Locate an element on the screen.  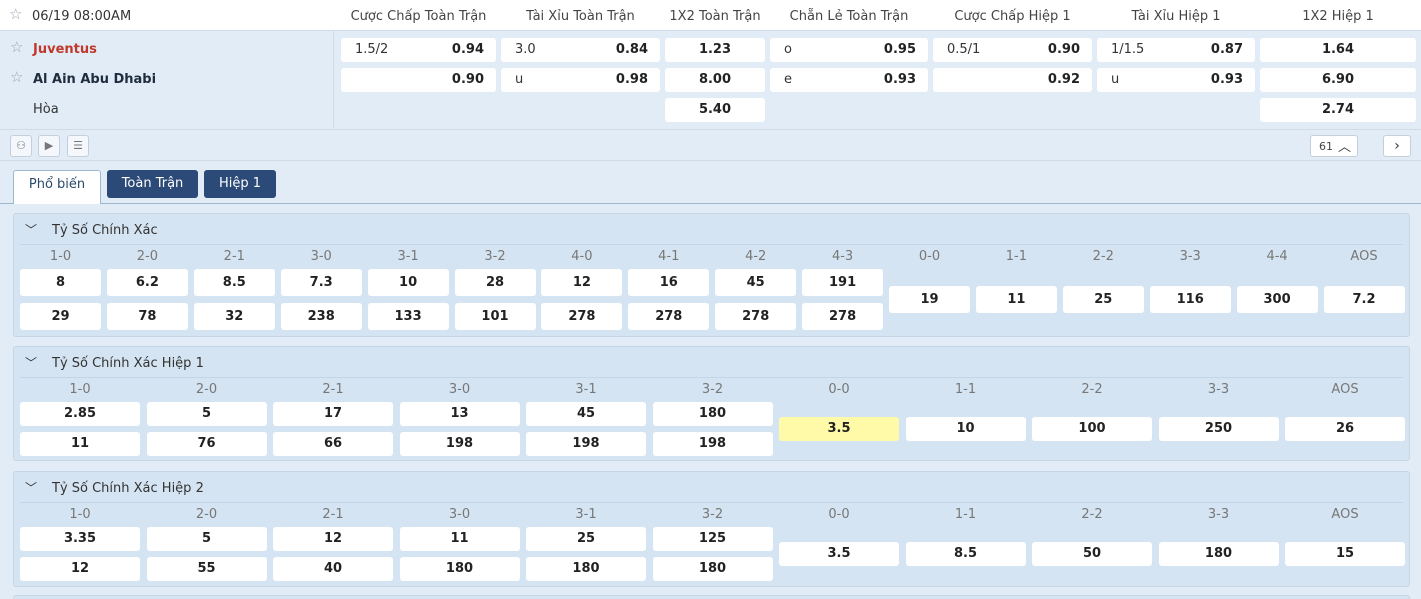
chevron-right-icon: › is located at coordinates (1397, 146).